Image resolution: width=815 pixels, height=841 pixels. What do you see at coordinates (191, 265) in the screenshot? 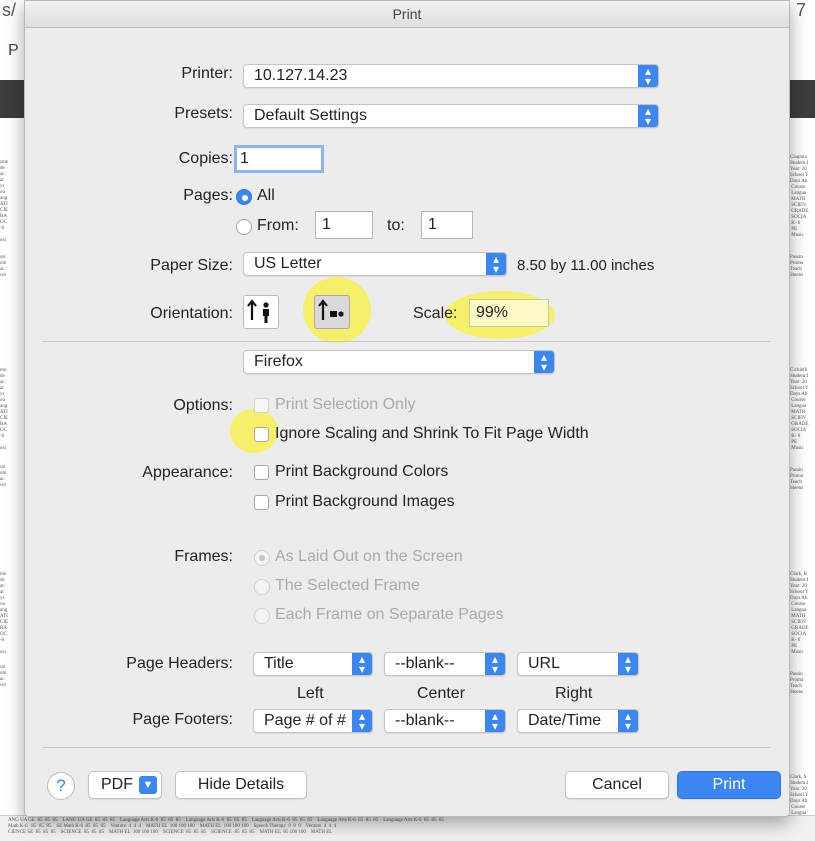
I see `paper-size-label: Paper Size:` at bounding box center [191, 265].